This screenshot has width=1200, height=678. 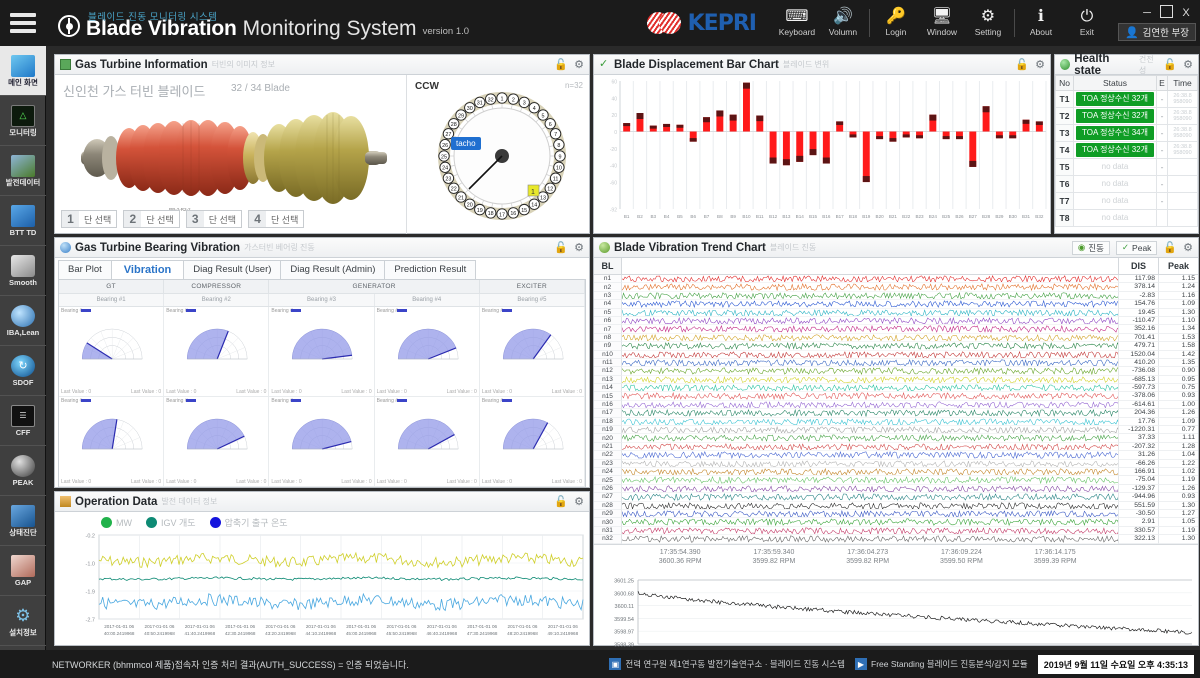 I want to click on toolbar-login-button: 🔑 Login, so click(x=896, y=23).